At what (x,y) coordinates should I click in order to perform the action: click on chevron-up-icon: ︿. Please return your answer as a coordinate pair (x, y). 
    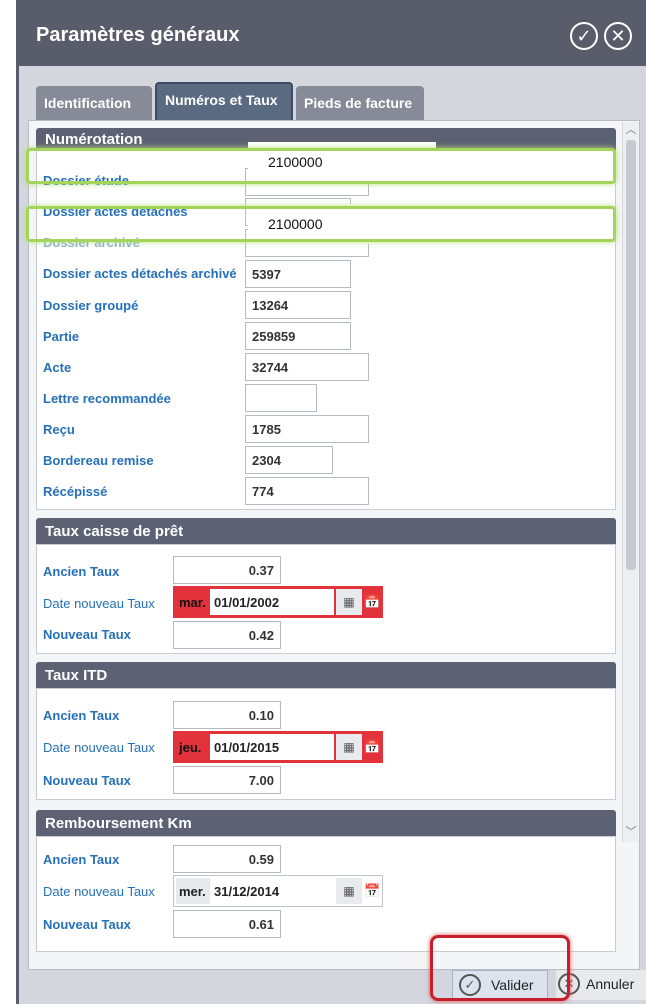
    Looking at the image, I should click on (631, 130).